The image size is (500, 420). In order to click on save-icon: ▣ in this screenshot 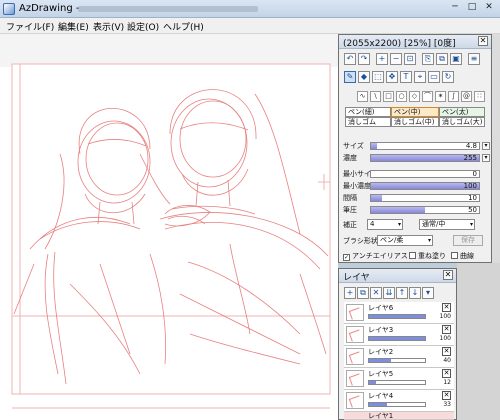, I will do `click(456, 59)`.